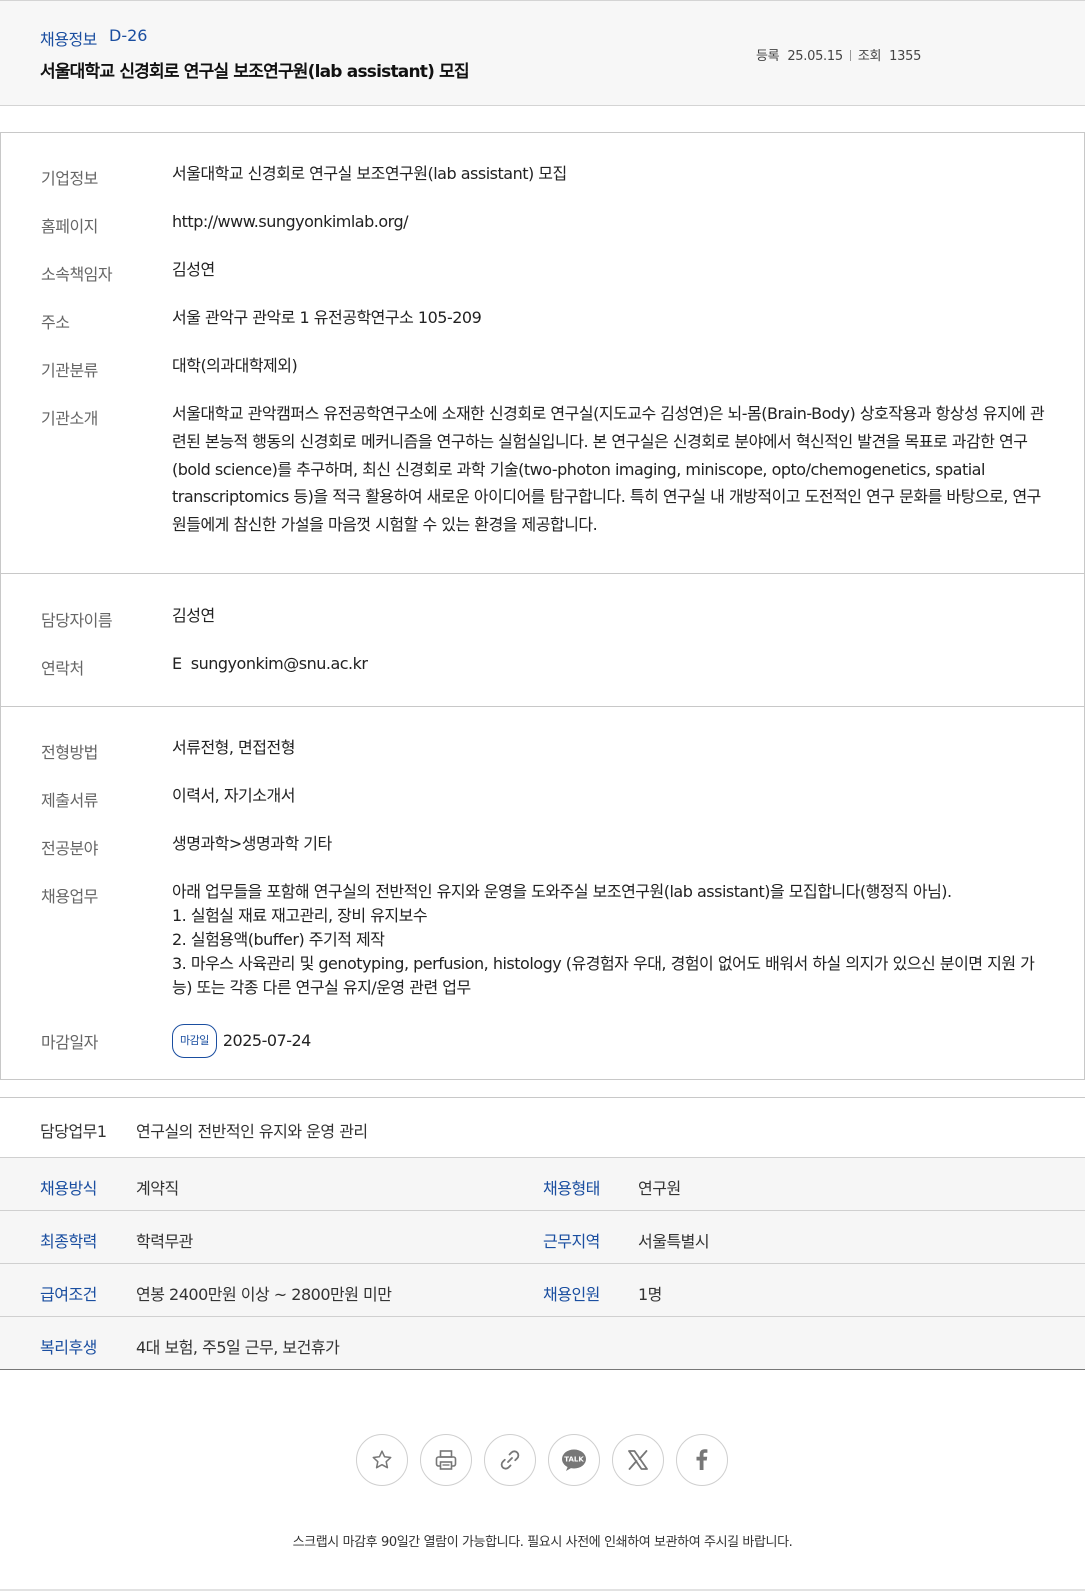 This screenshot has width=1085, height=1591. Describe the element at coordinates (266, 1040) in the screenshot. I see `deadline-date: 2025-07-24` at that location.